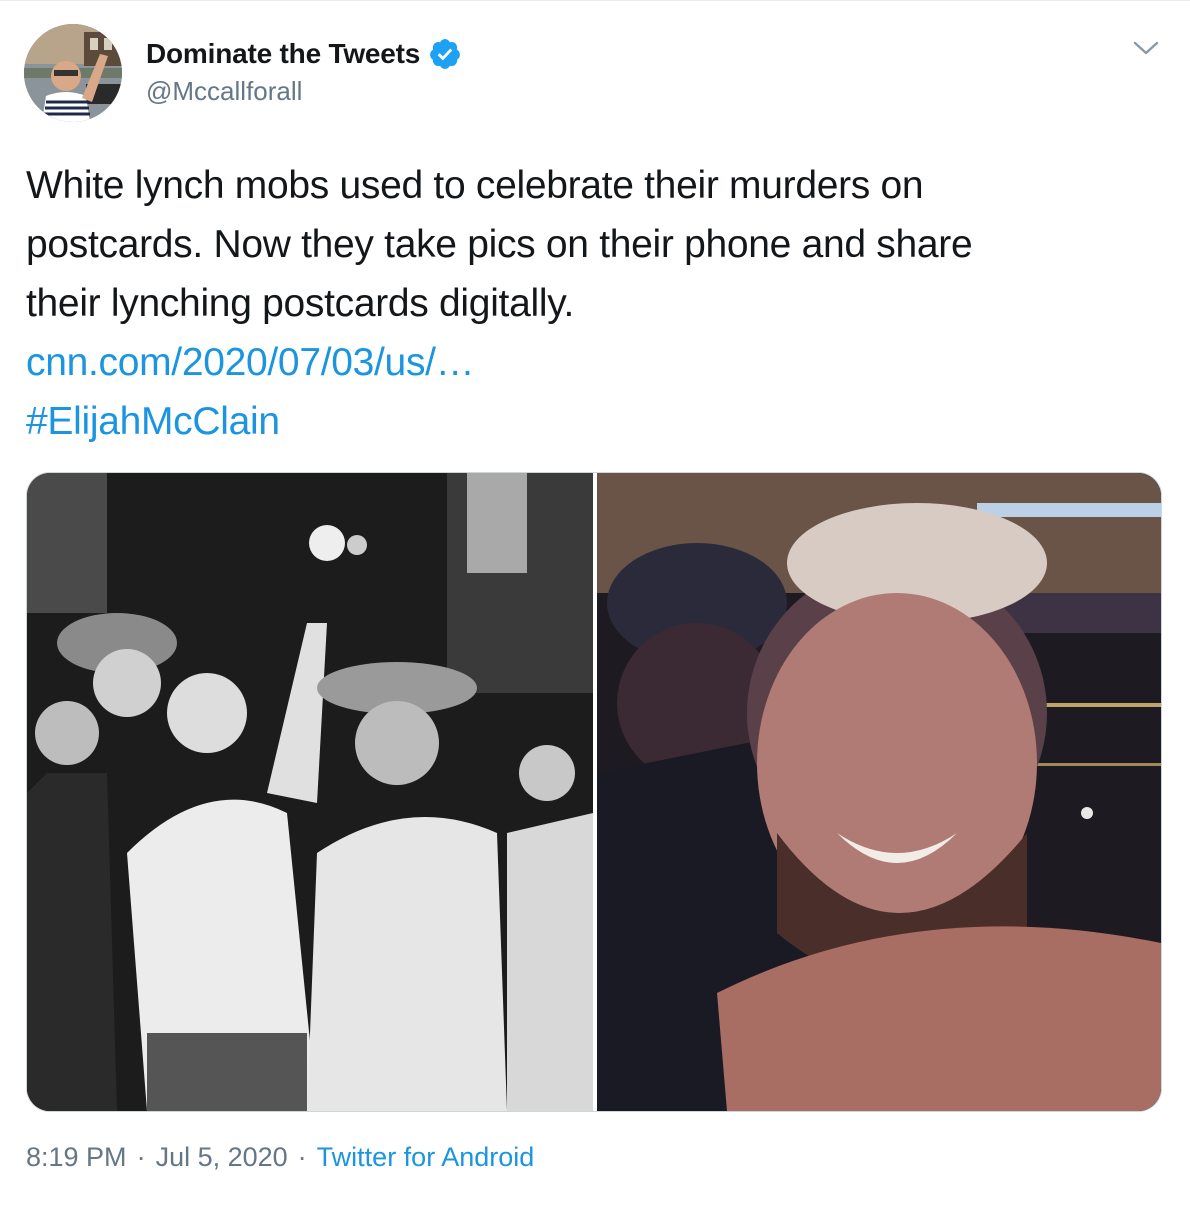 The image size is (1190, 1208). Describe the element at coordinates (595, 0) in the screenshot. I see `top-divider` at that location.